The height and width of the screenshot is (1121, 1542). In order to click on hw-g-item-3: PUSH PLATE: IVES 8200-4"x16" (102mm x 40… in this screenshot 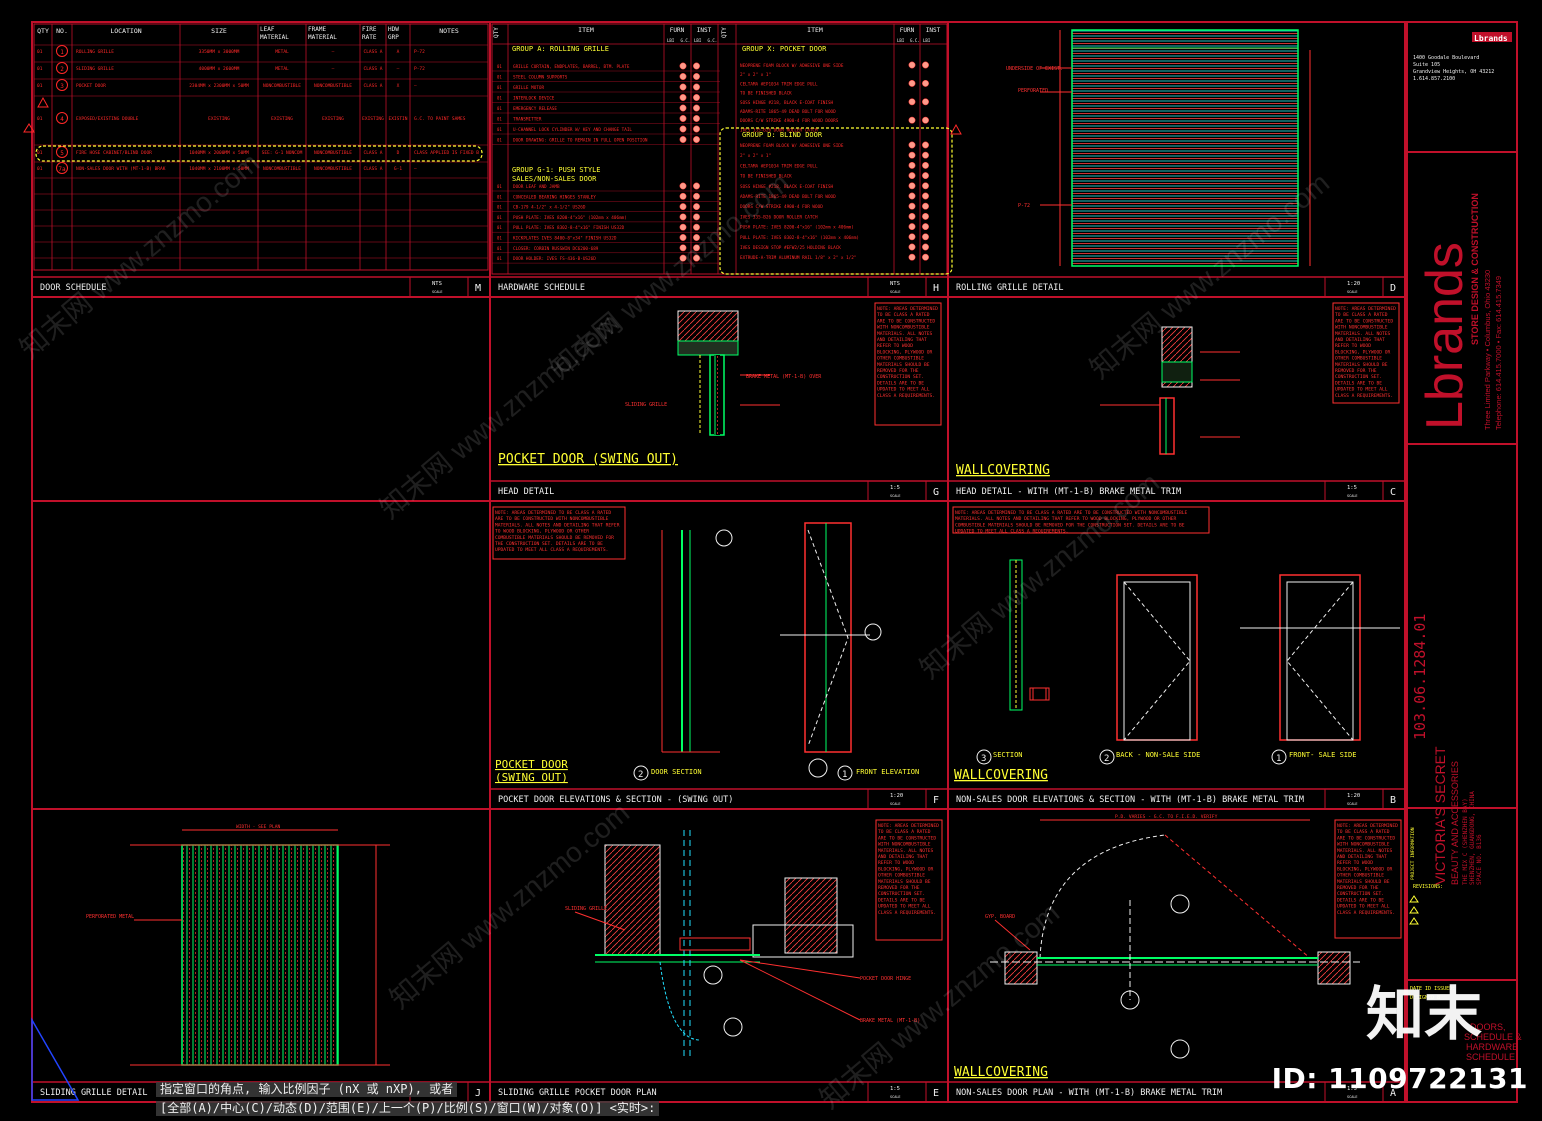, I will do `click(570, 218)`.